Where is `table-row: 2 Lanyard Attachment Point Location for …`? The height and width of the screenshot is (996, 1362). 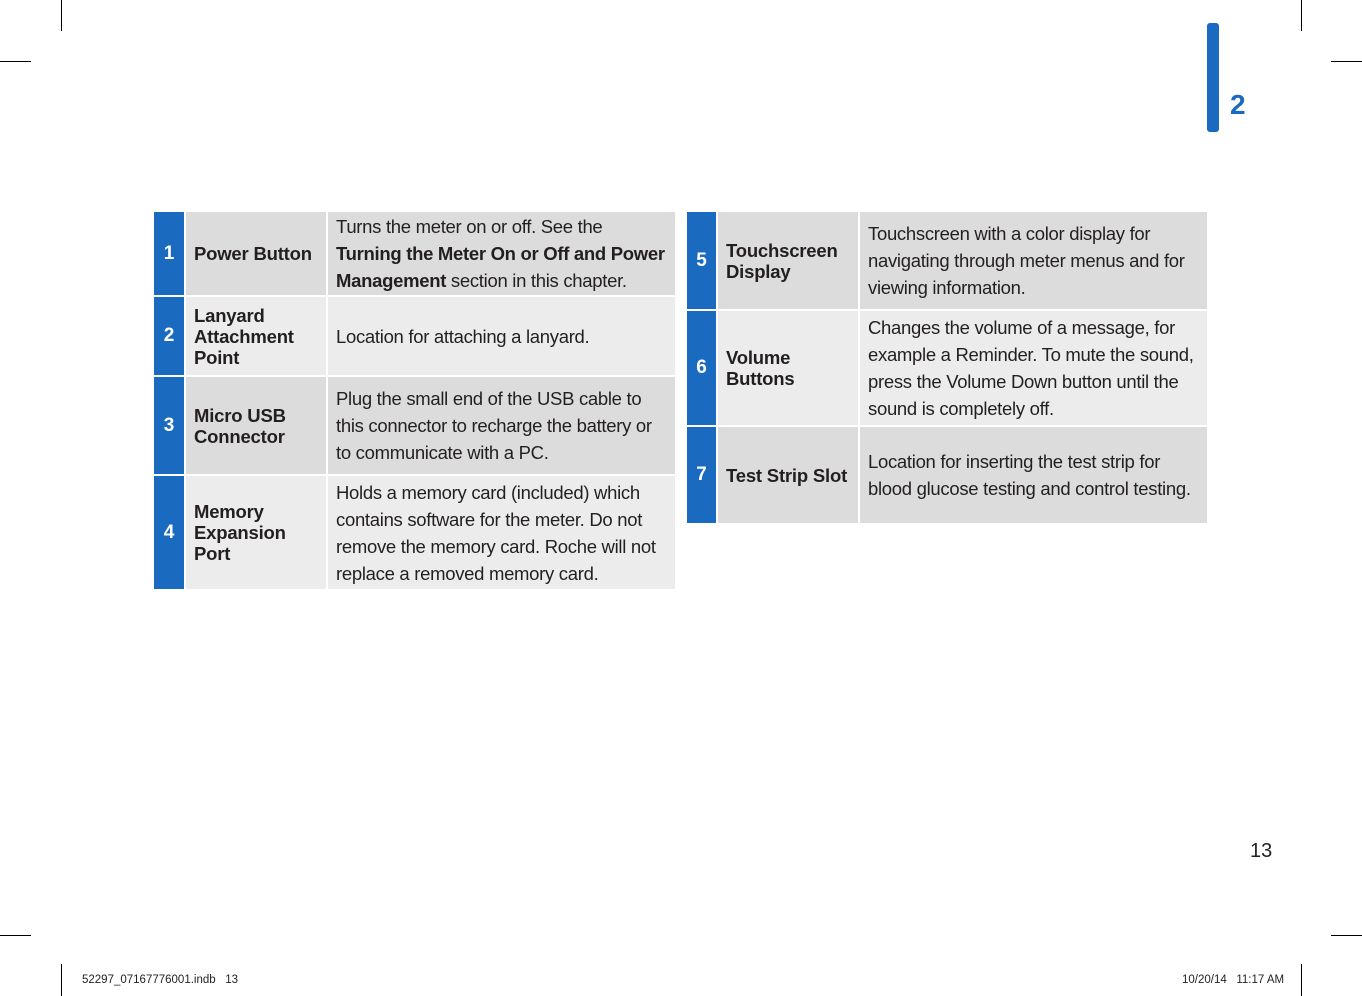 table-row: 2 Lanyard Attachment Point Location for … is located at coordinates (414, 336).